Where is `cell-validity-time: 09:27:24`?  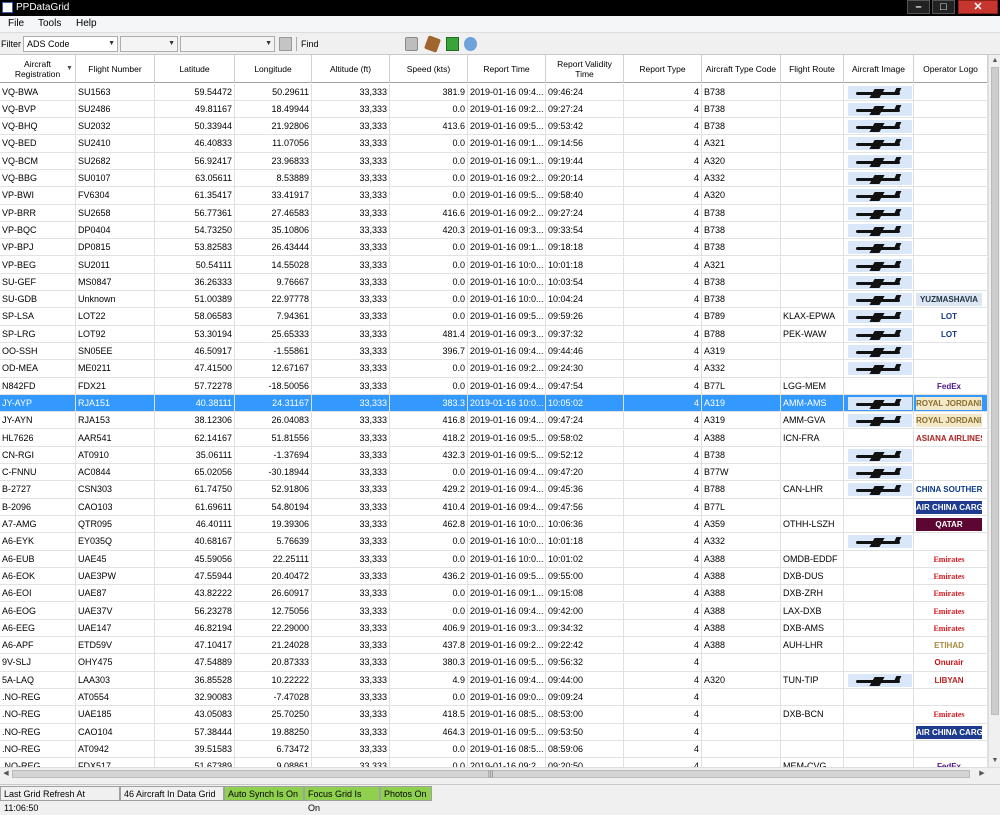 cell-validity-time: 09:27:24 is located at coordinates (585, 109).